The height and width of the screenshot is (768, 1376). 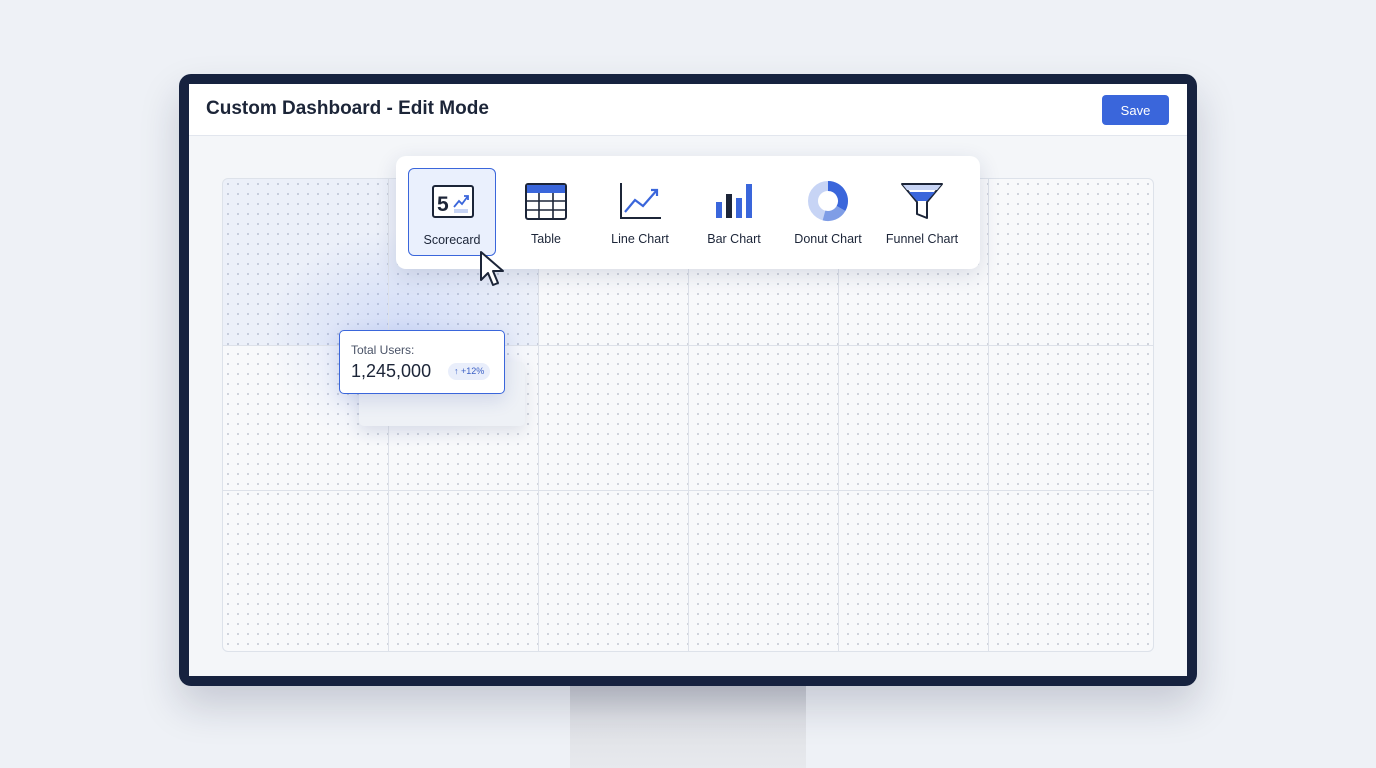 What do you see at coordinates (922, 201) in the screenshot?
I see `funnel-chart-icon` at bounding box center [922, 201].